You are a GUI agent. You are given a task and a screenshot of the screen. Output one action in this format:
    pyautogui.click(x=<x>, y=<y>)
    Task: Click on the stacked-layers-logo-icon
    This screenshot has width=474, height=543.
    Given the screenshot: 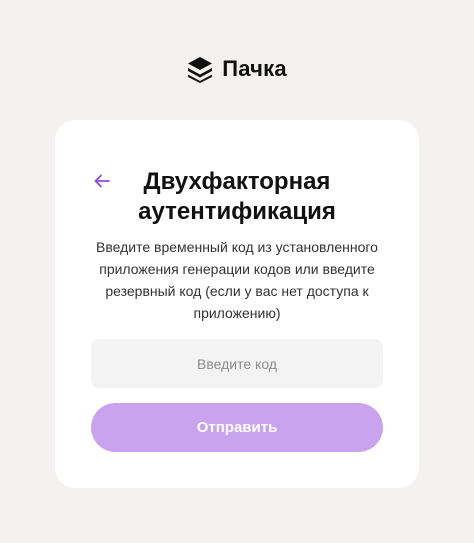 What is the action you would take?
    pyautogui.click(x=200, y=69)
    